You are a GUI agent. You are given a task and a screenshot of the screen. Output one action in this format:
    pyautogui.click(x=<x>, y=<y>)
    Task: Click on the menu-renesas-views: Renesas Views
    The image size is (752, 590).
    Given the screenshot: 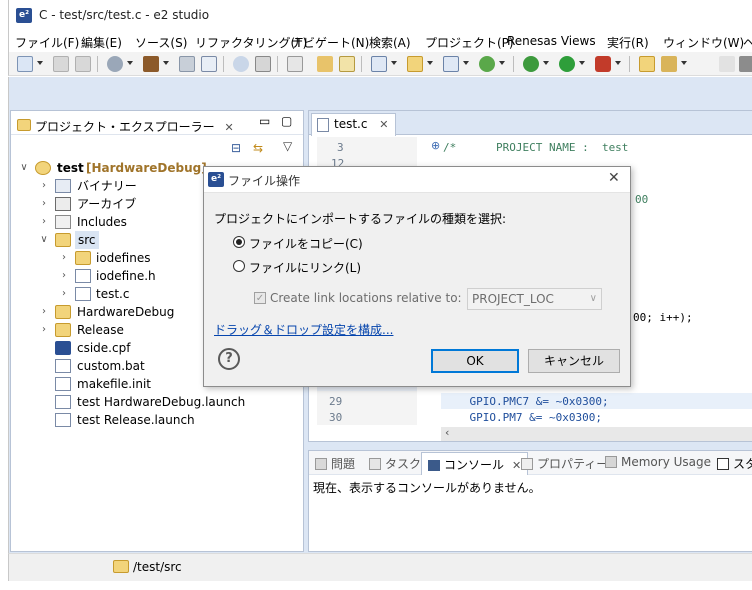 What is the action you would take?
    pyautogui.click(x=551, y=41)
    